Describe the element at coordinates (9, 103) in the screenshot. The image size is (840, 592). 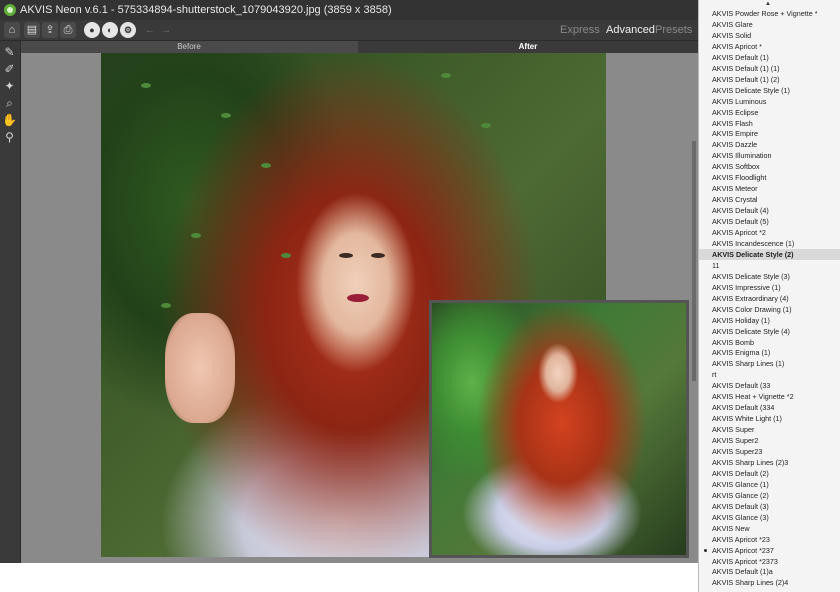
I see `history-brush-tool: ⌕` at that location.